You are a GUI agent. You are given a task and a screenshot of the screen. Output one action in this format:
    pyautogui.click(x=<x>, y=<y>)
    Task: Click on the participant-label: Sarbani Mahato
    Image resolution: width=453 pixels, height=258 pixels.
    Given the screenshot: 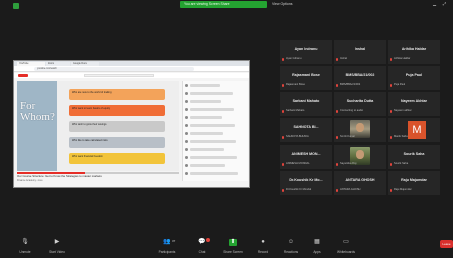 What is the action you would take?
    pyautogui.click(x=295, y=110)
    